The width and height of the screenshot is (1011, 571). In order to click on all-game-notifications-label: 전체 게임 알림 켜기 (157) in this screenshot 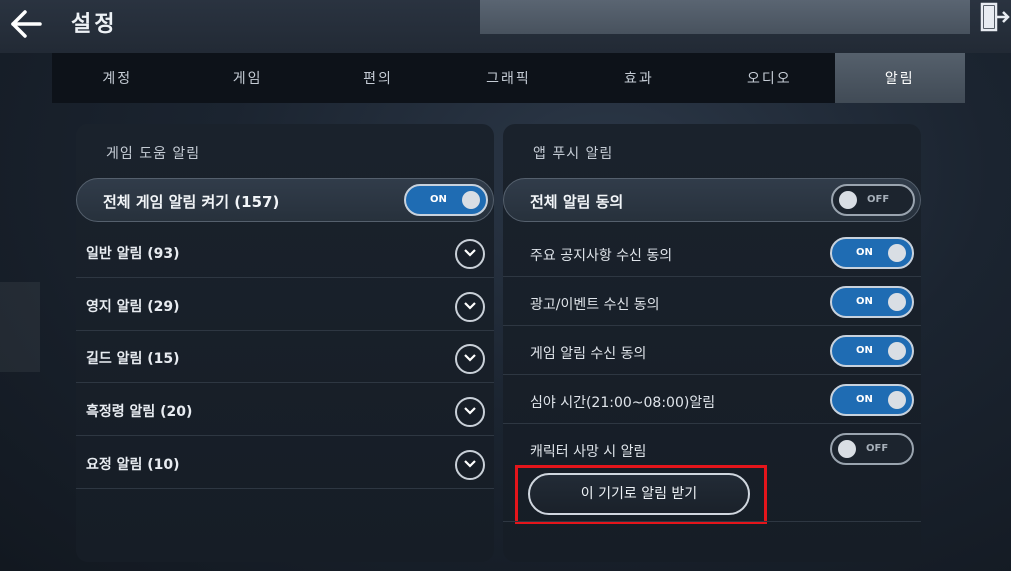, I will do `click(191, 202)`.